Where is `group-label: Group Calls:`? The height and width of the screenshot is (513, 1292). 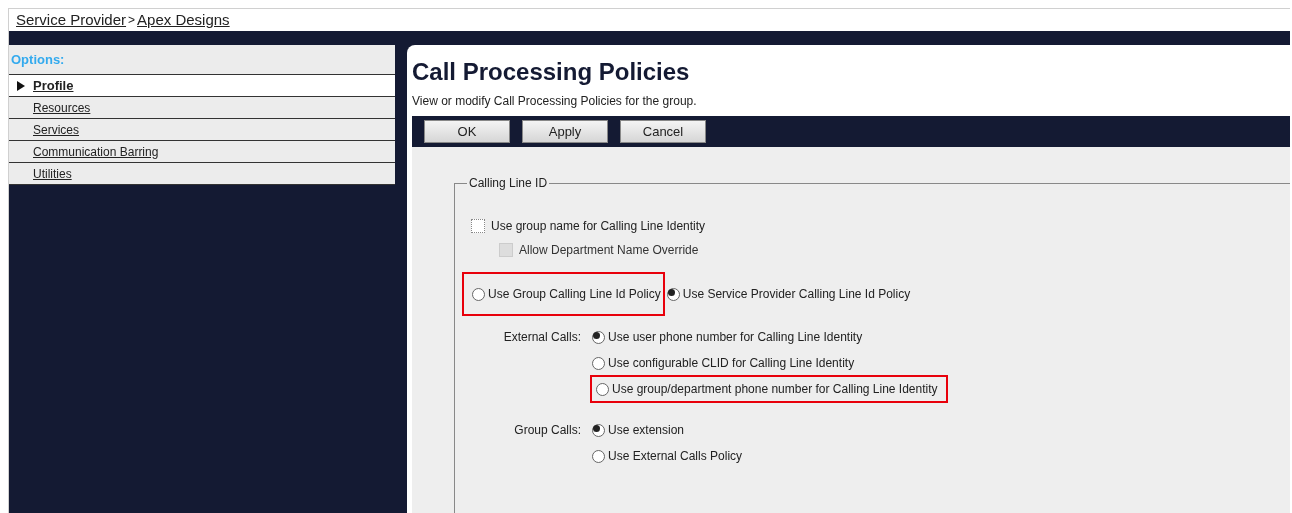
group-label: Group Calls: is located at coordinates (547, 430).